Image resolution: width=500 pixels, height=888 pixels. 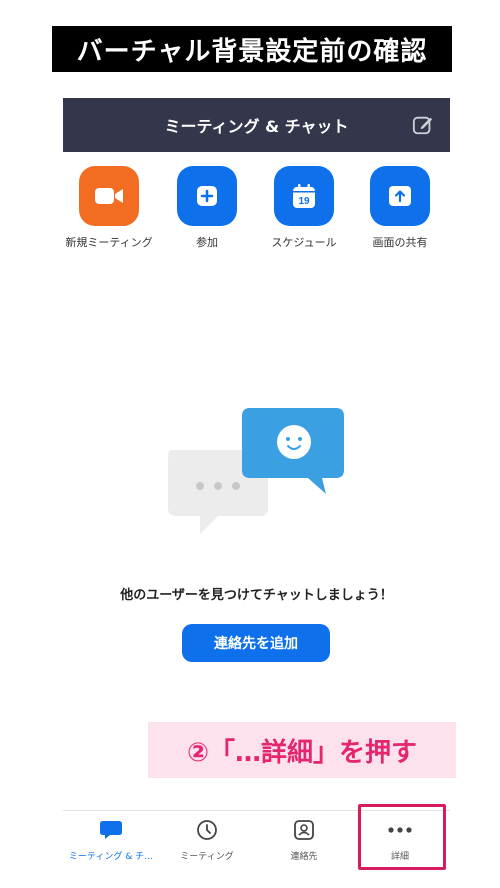 I want to click on share-screen-label: 画面の共有, so click(x=400, y=242).